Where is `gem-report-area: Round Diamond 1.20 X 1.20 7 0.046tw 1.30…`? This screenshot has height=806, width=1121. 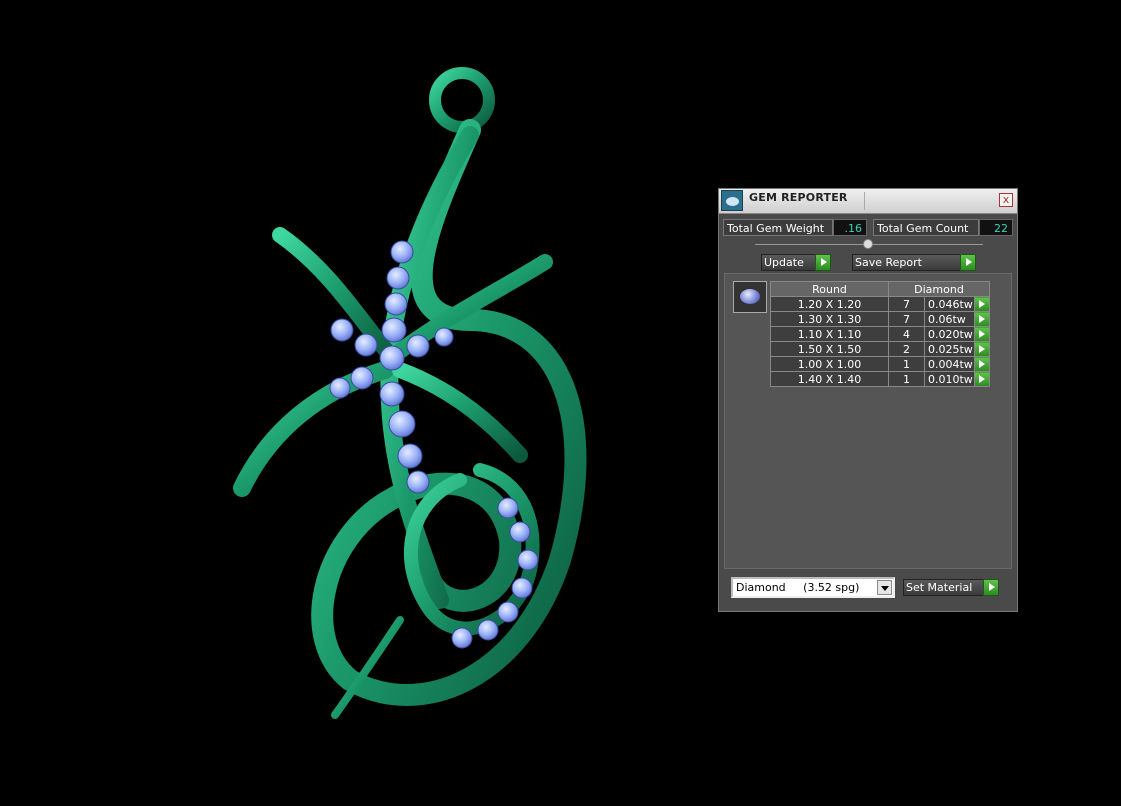
gem-report-area: Round Diamond 1.20 X 1.20 7 0.046tw 1.30… is located at coordinates (868, 421).